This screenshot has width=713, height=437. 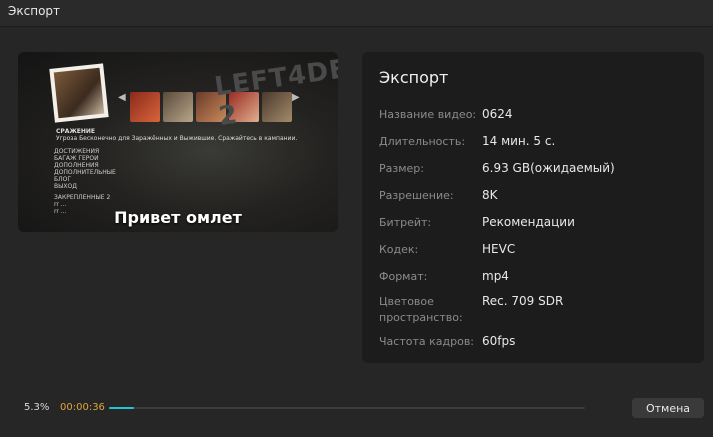 I want to click on chevron-left-icon: ◀, so click(x=122, y=97).